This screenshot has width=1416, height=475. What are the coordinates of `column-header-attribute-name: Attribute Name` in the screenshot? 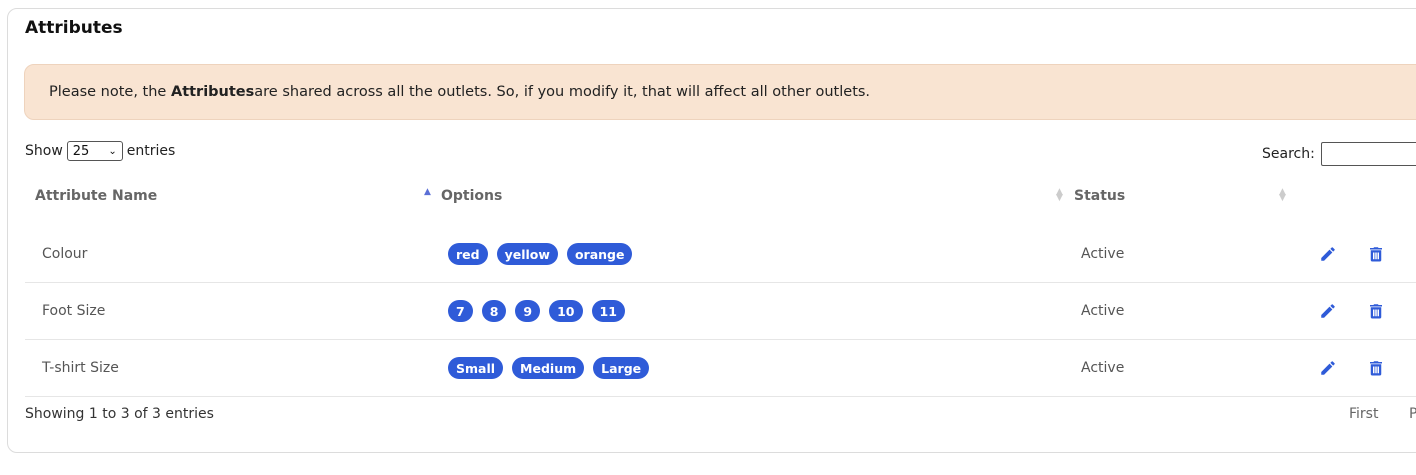 It's located at (96, 196).